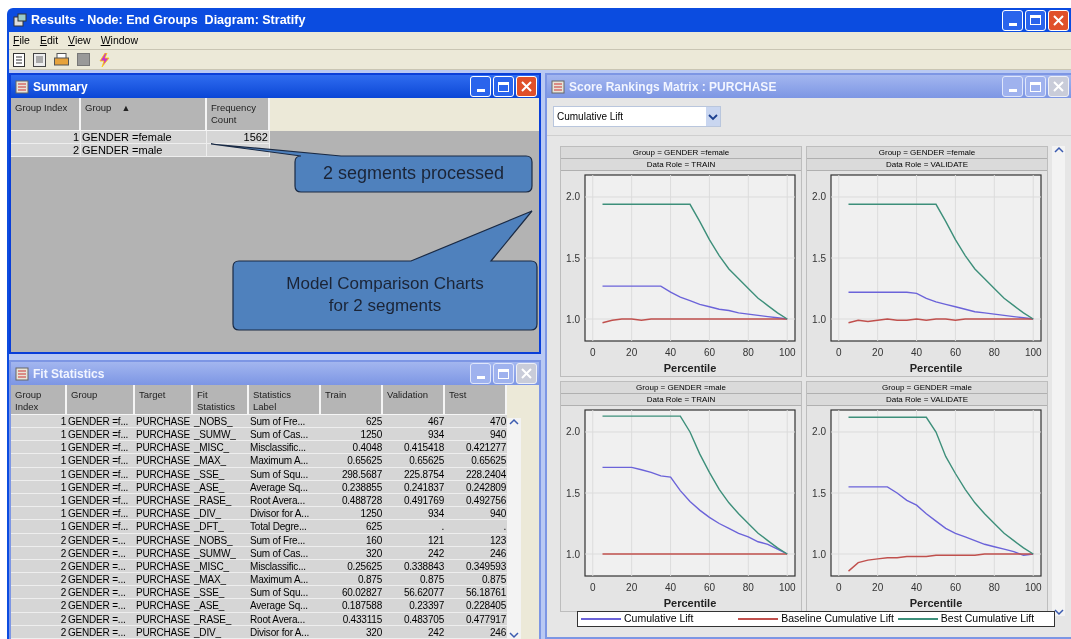  I want to click on callout-text: Model Comparison Charts for 2 segments, so click(385, 295).